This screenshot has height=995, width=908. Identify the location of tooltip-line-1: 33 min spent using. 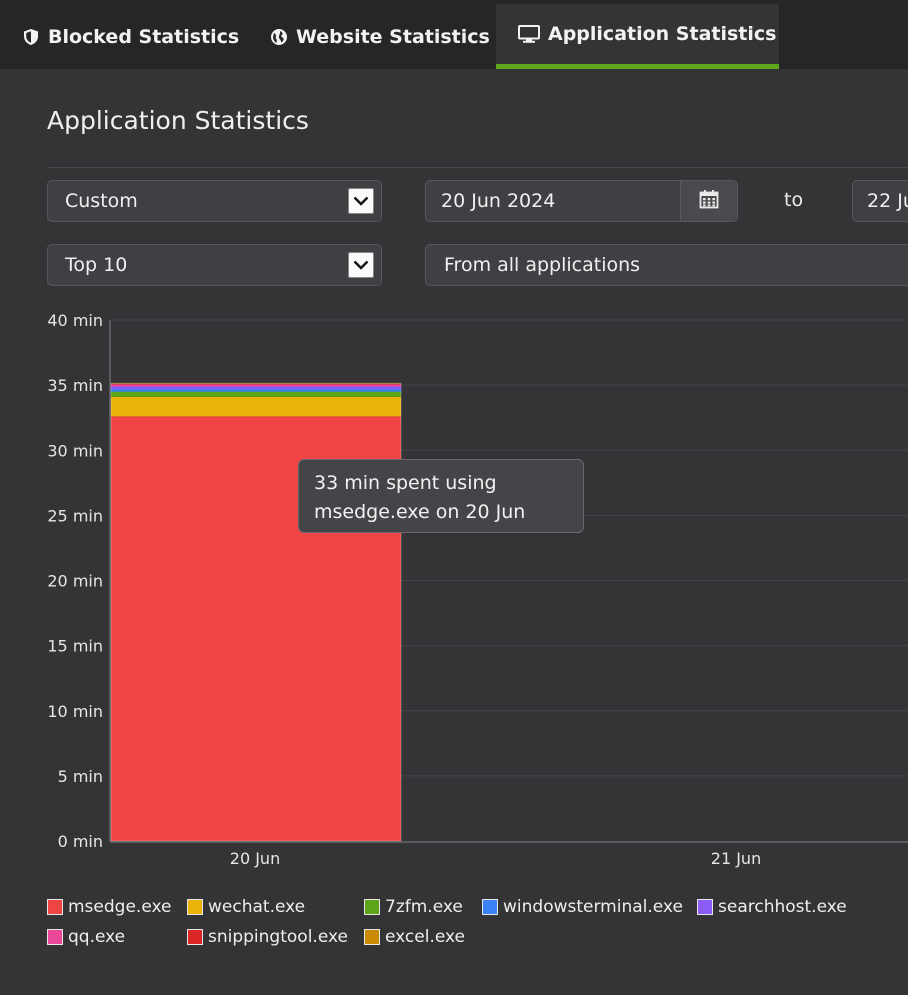
(405, 483).